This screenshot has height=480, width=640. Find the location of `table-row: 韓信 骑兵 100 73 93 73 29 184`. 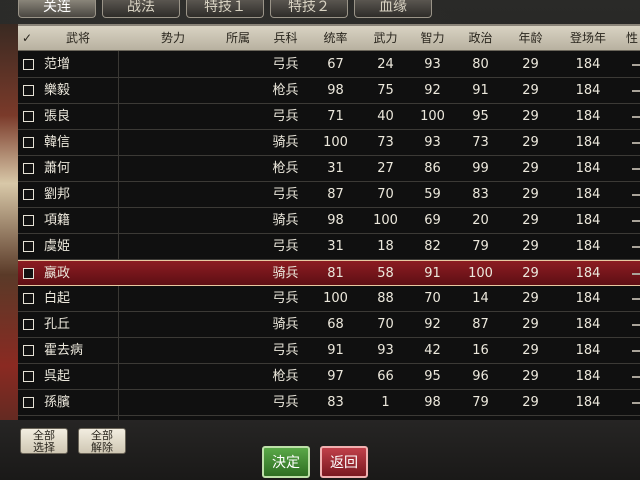

table-row: 韓信 骑兵 100 73 93 73 29 184 is located at coordinates (329, 143).